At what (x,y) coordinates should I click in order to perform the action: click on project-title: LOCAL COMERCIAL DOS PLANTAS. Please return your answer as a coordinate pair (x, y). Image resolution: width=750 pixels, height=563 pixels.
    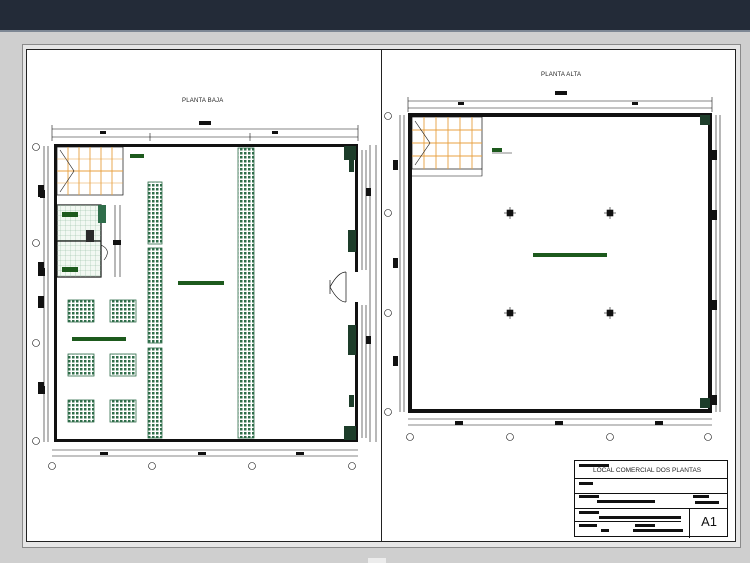
    Looking at the image, I should click on (647, 470).